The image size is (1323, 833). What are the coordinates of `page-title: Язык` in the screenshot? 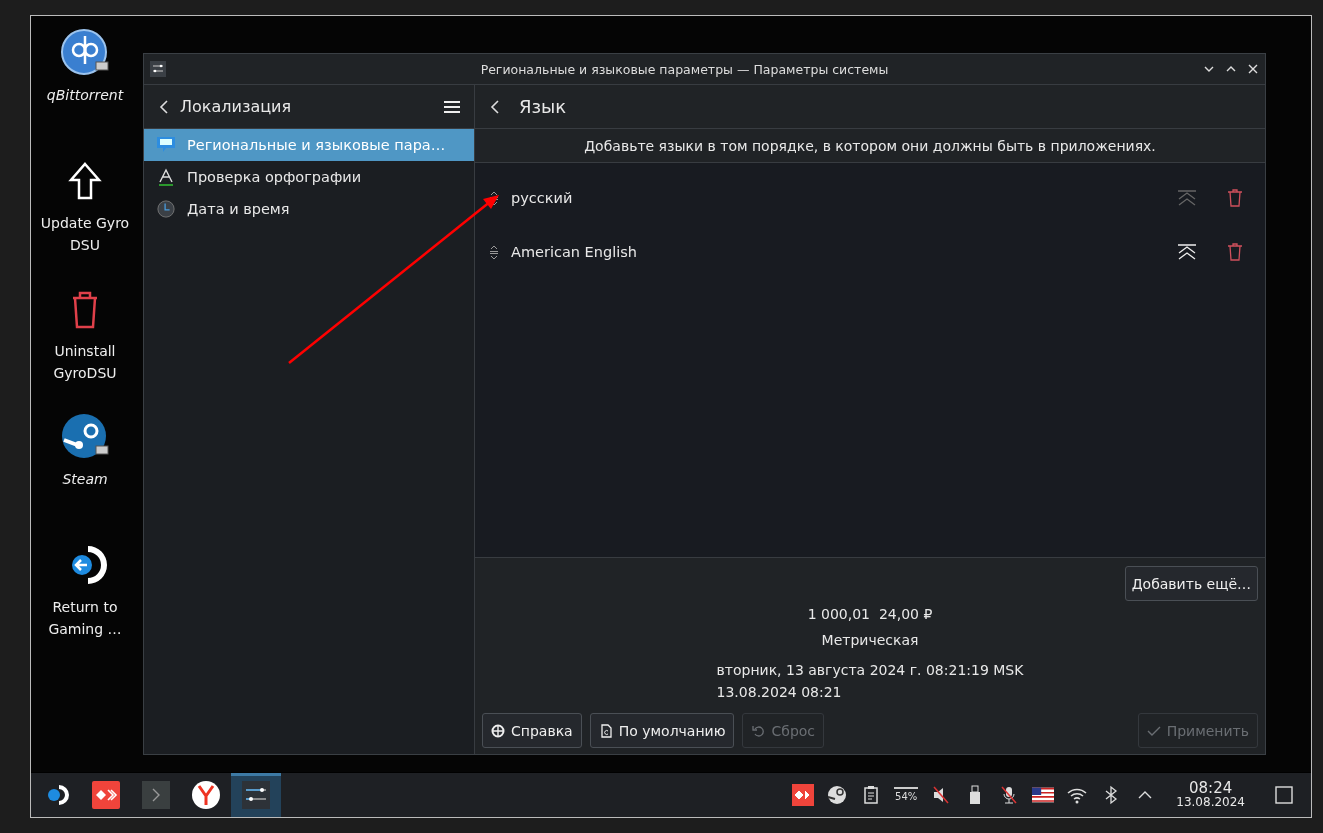 It's located at (543, 106).